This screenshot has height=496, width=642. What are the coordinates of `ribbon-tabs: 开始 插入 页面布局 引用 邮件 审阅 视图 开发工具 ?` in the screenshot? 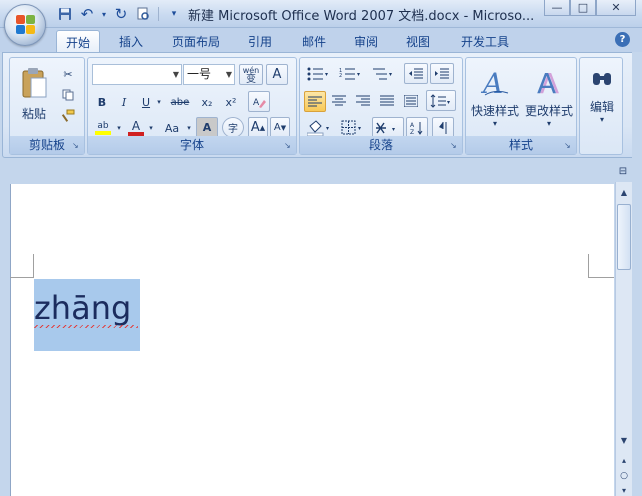 It's located at (321, 40).